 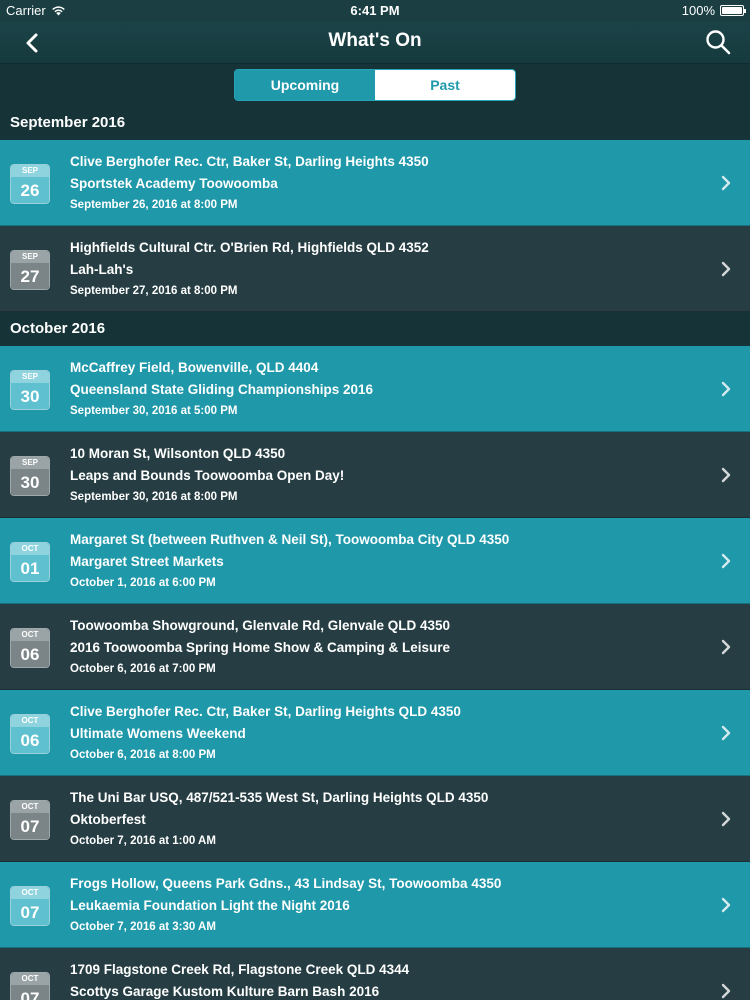 I want to click on event-name: Oktoberfest, so click(x=108, y=819).